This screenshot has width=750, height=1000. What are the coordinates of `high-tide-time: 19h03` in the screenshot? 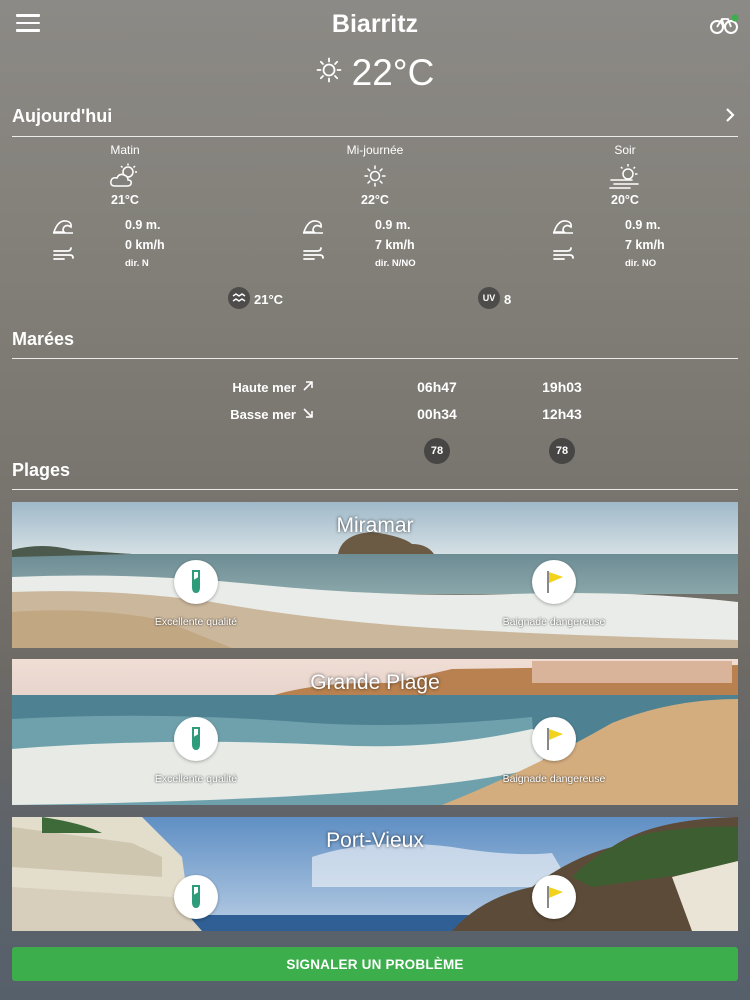 It's located at (562, 387).